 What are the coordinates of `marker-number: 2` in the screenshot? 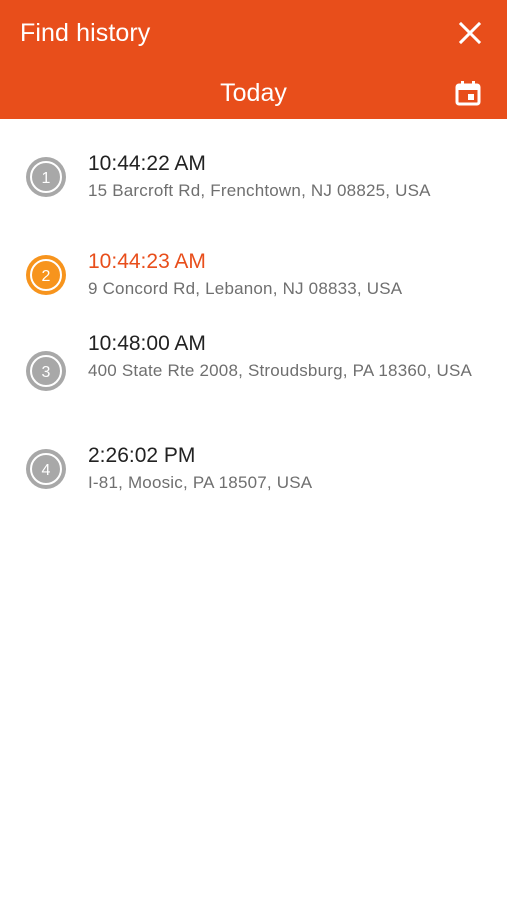 It's located at (46, 276).